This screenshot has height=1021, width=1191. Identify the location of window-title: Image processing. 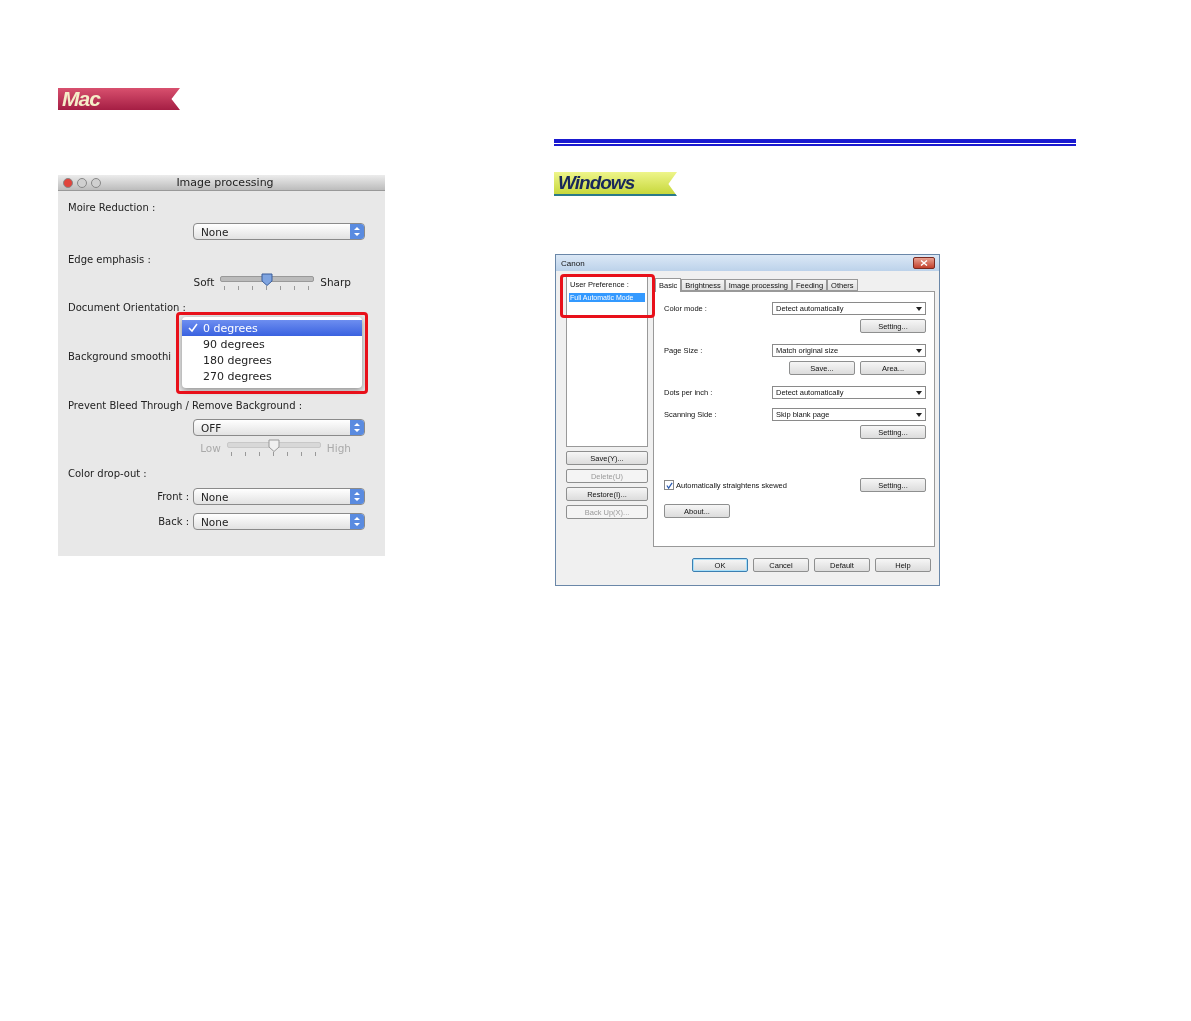
(225, 182).